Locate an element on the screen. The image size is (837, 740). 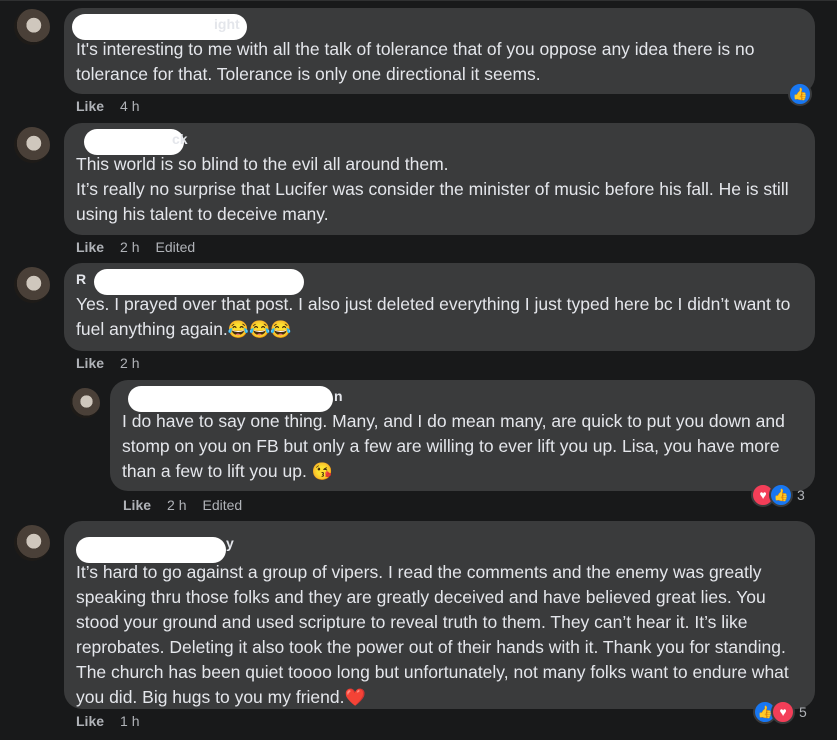
commenter-name: n is located at coordinates (462, 399).